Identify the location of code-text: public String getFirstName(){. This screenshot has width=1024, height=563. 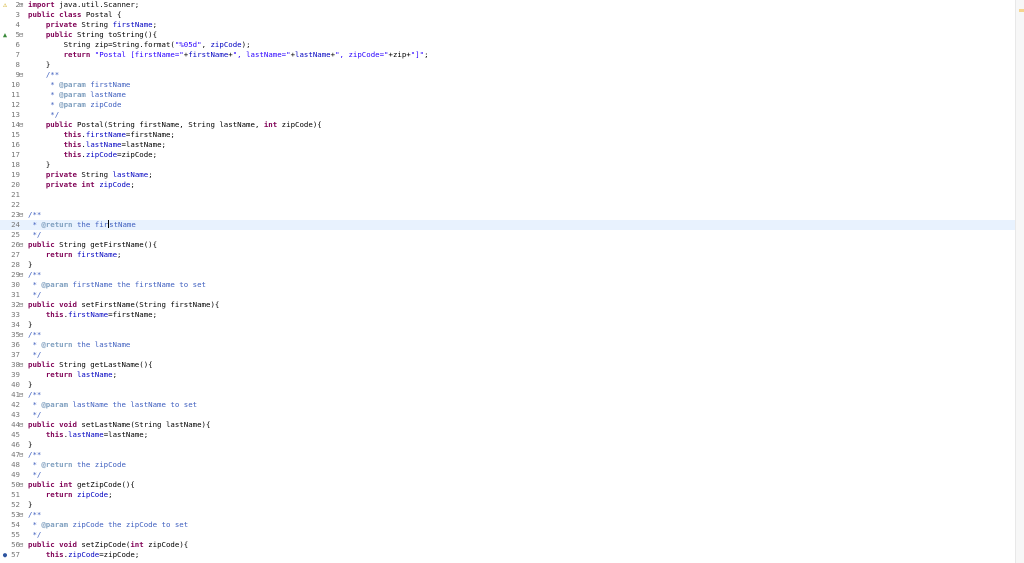
(92, 245).